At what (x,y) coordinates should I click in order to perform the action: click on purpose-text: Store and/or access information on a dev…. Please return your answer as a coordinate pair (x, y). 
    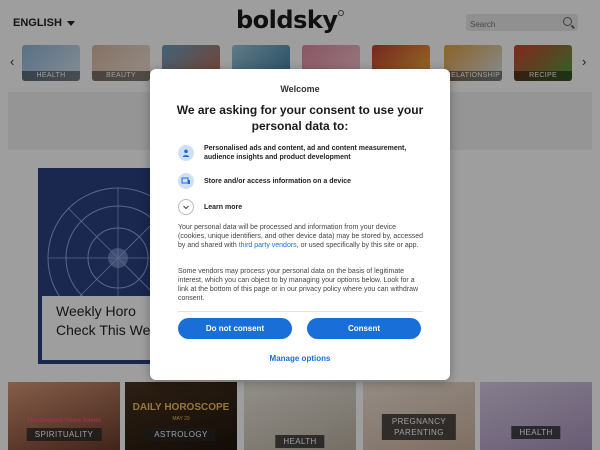
    Looking at the image, I should click on (278, 181).